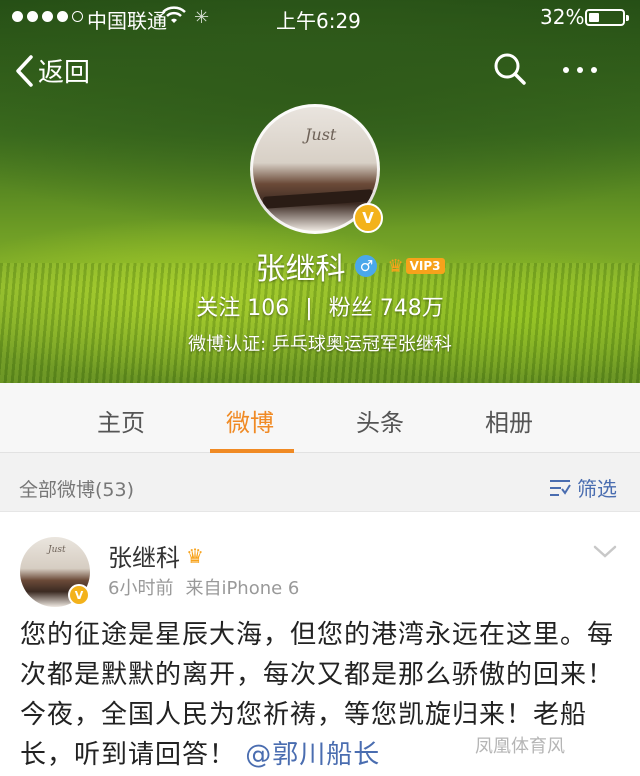 The width and height of the screenshot is (640, 776). I want to click on post-crown-icon: ♛, so click(195, 555).